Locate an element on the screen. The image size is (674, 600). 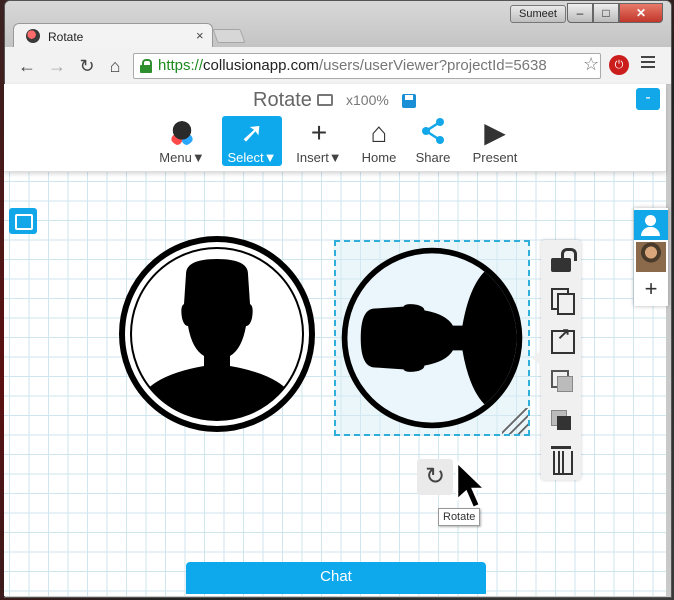
avatar-image is located at coordinates (217, 334).